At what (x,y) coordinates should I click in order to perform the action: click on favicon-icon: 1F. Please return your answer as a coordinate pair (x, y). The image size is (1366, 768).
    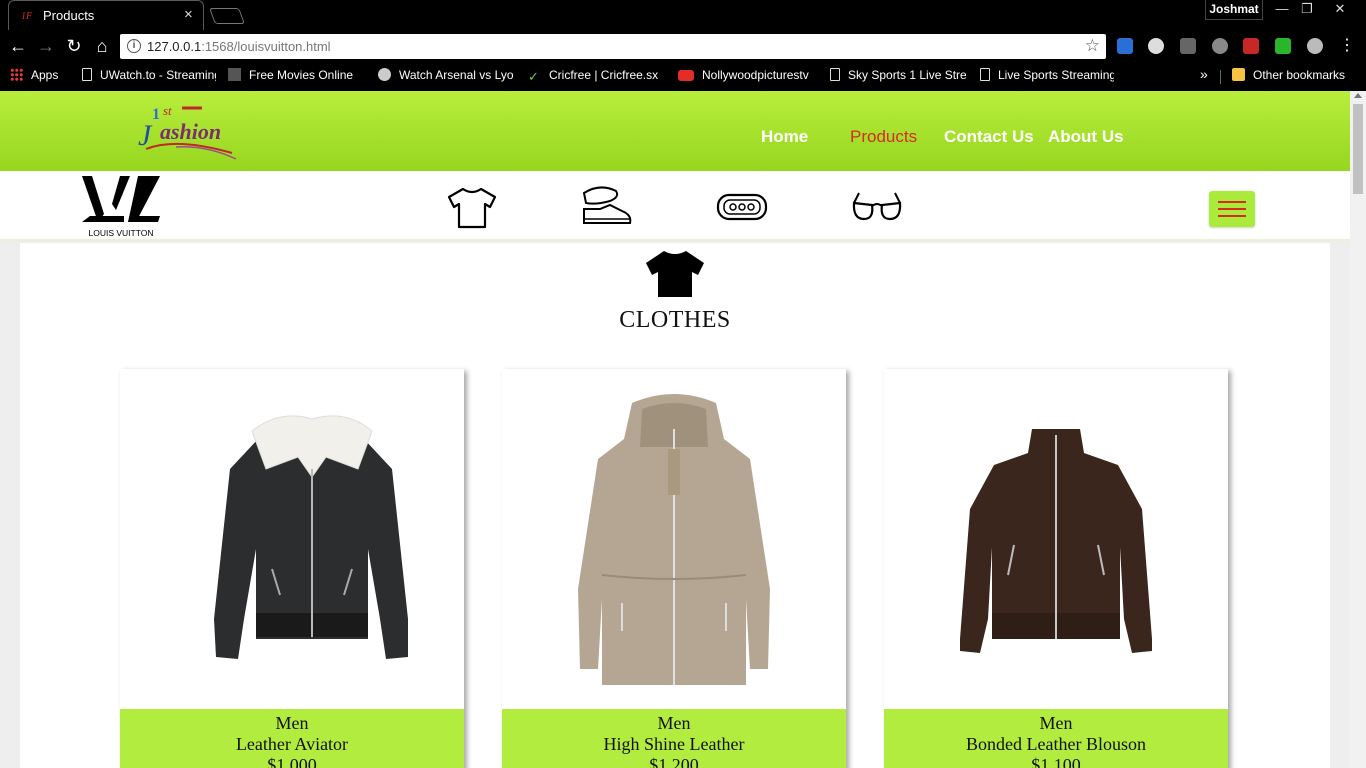
    Looking at the image, I should click on (27, 16).